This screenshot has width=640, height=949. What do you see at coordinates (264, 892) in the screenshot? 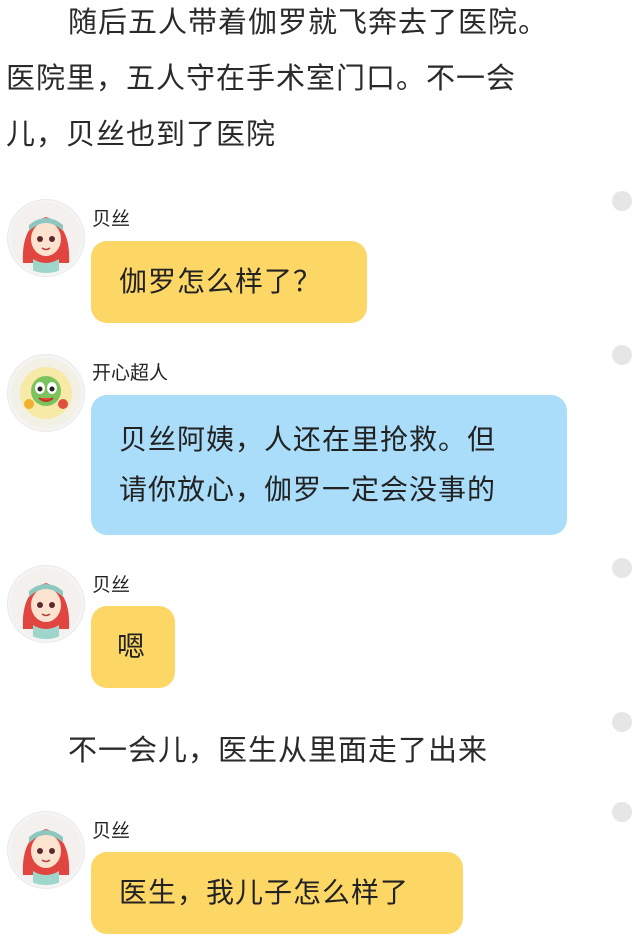
I see `message-text: 医生，我儿子怎么样了` at bounding box center [264, 892].